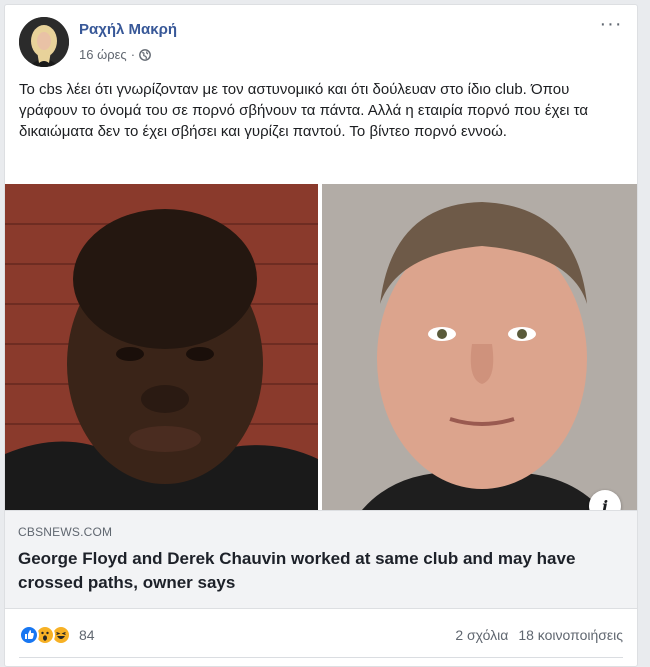 This screenshot has height=667, width=650. Describe the element at coordinates (611, 25) in the screenshot. I see `more-options-icon: ···` at that location.